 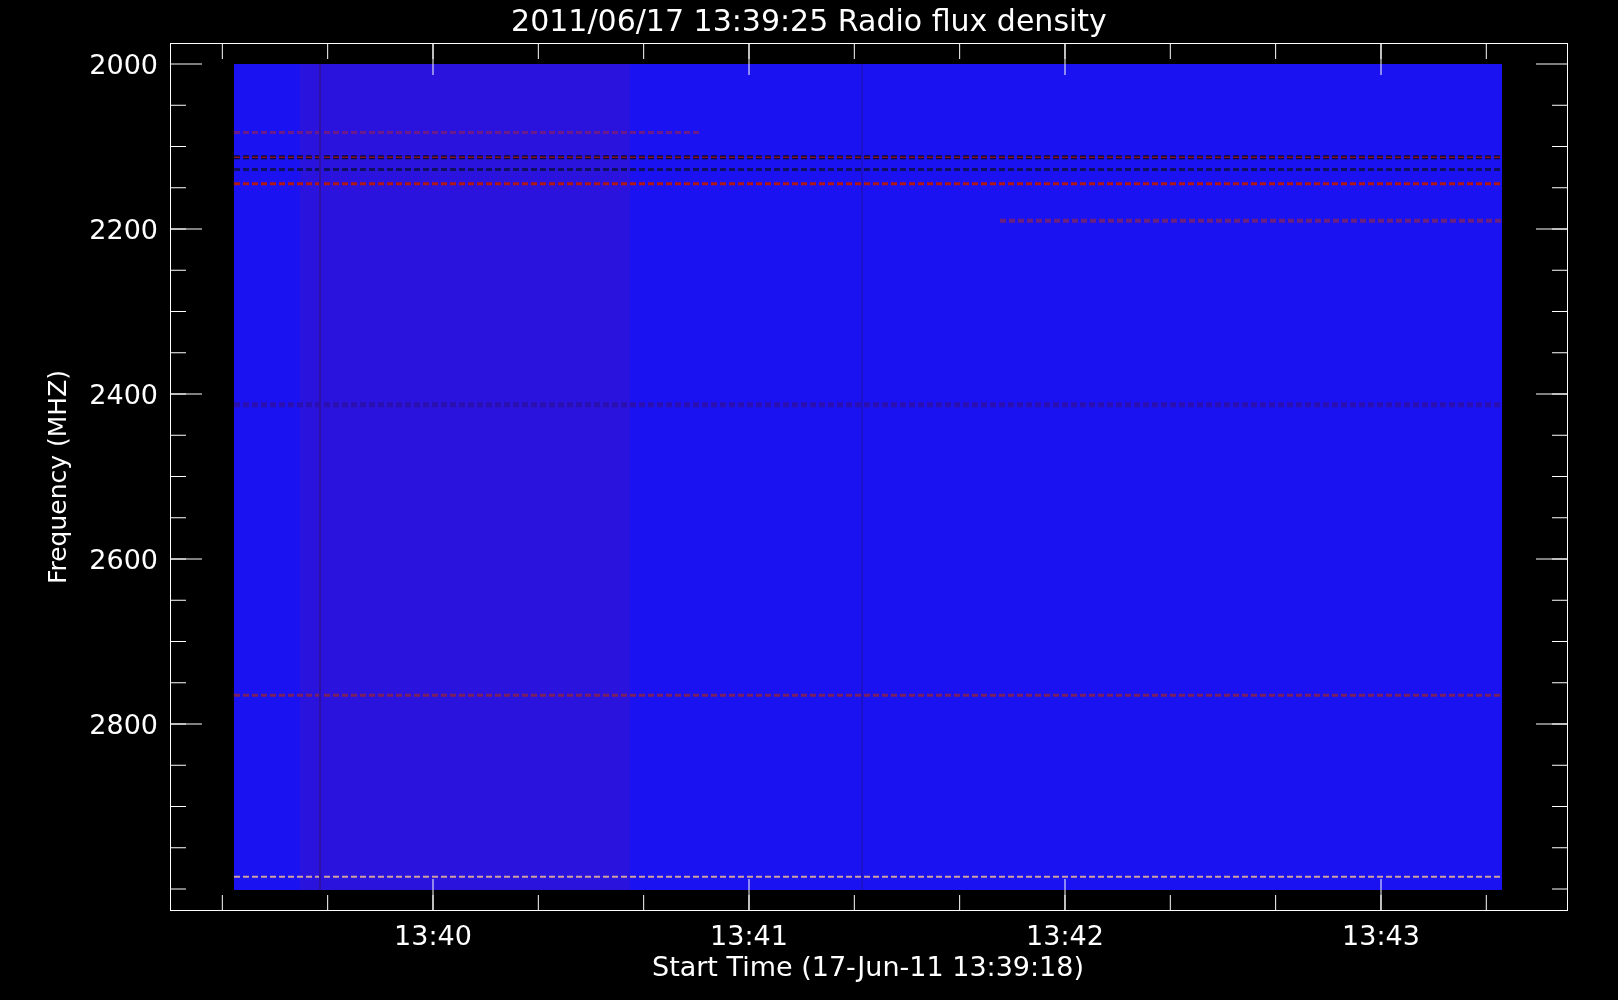 What do you see at coordinates (749, 935) in the screenshot?
I see `x-tick-label: 13:41` at bounding box center [749, 935].